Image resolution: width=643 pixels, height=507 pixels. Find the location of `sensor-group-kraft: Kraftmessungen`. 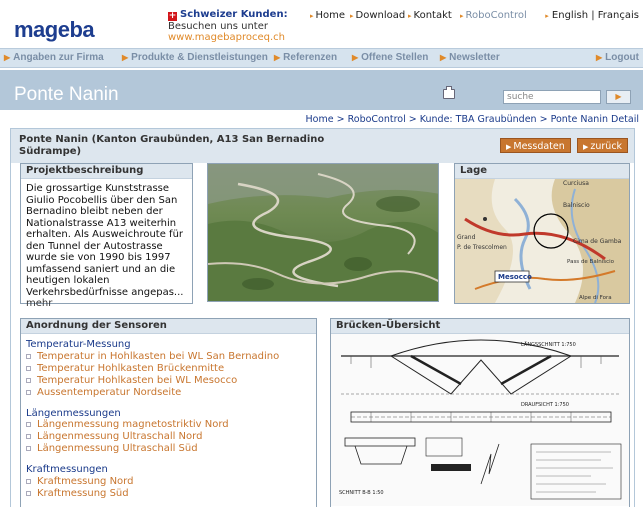

sensor-group-kraft: Kraftmessungen is located at coordinates (67, 469).